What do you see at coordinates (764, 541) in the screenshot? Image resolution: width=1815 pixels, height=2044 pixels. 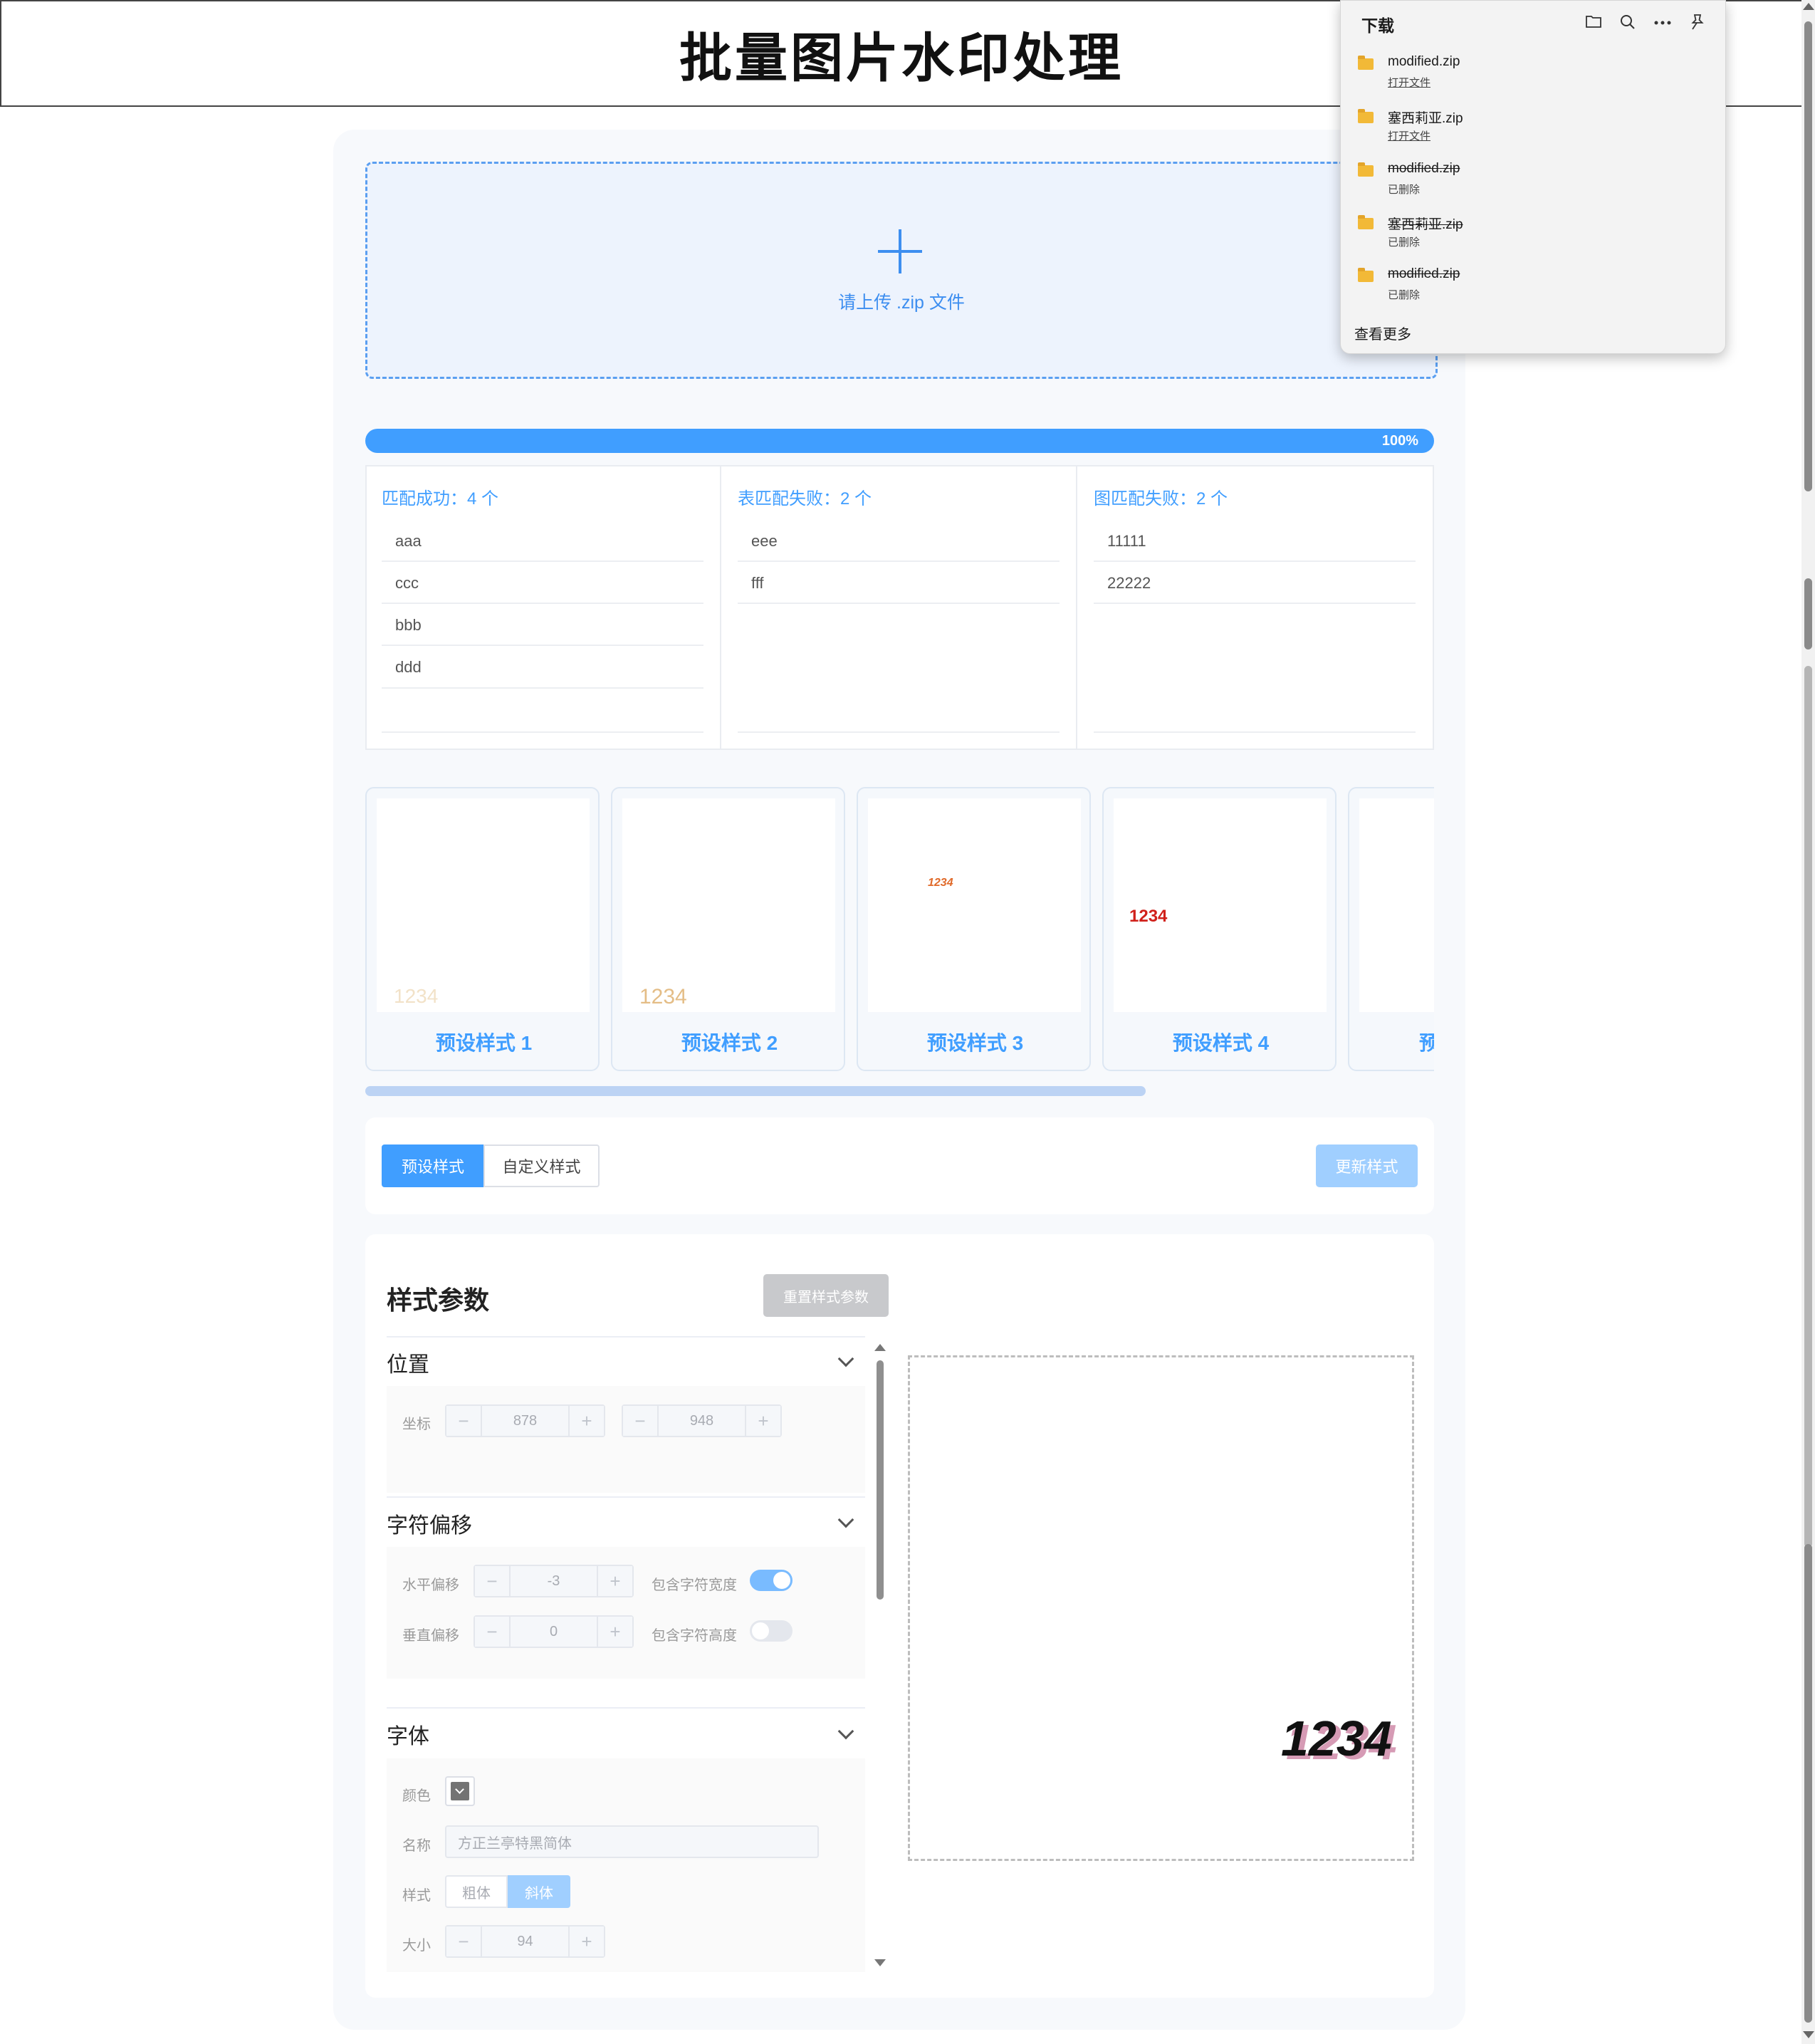 I see `list-item: eee` at bounding box center [764, 541].